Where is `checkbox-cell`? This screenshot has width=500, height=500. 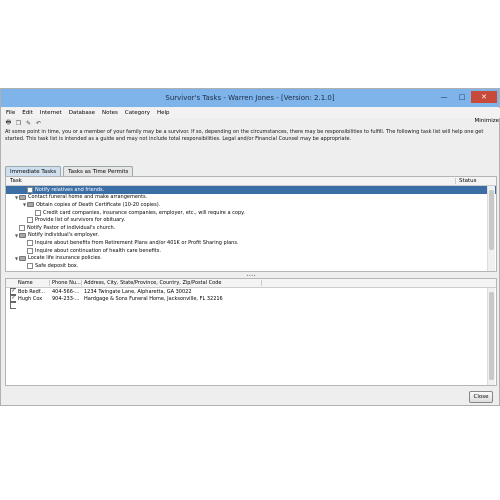
checkbox-cell is located at coordinates (11, 305).